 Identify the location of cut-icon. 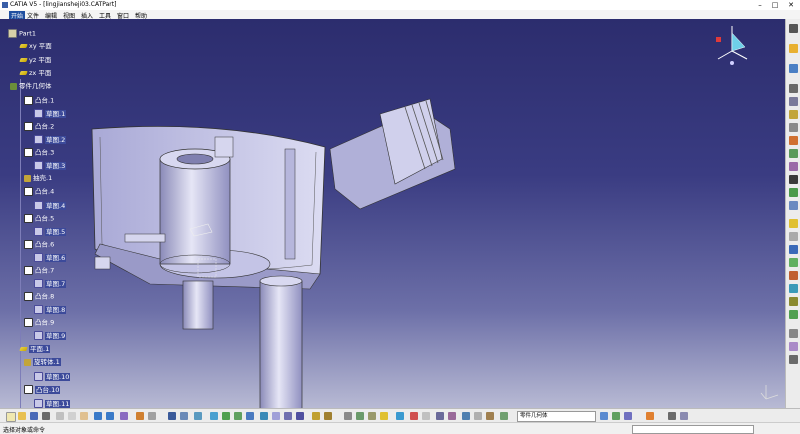
(60, 416).